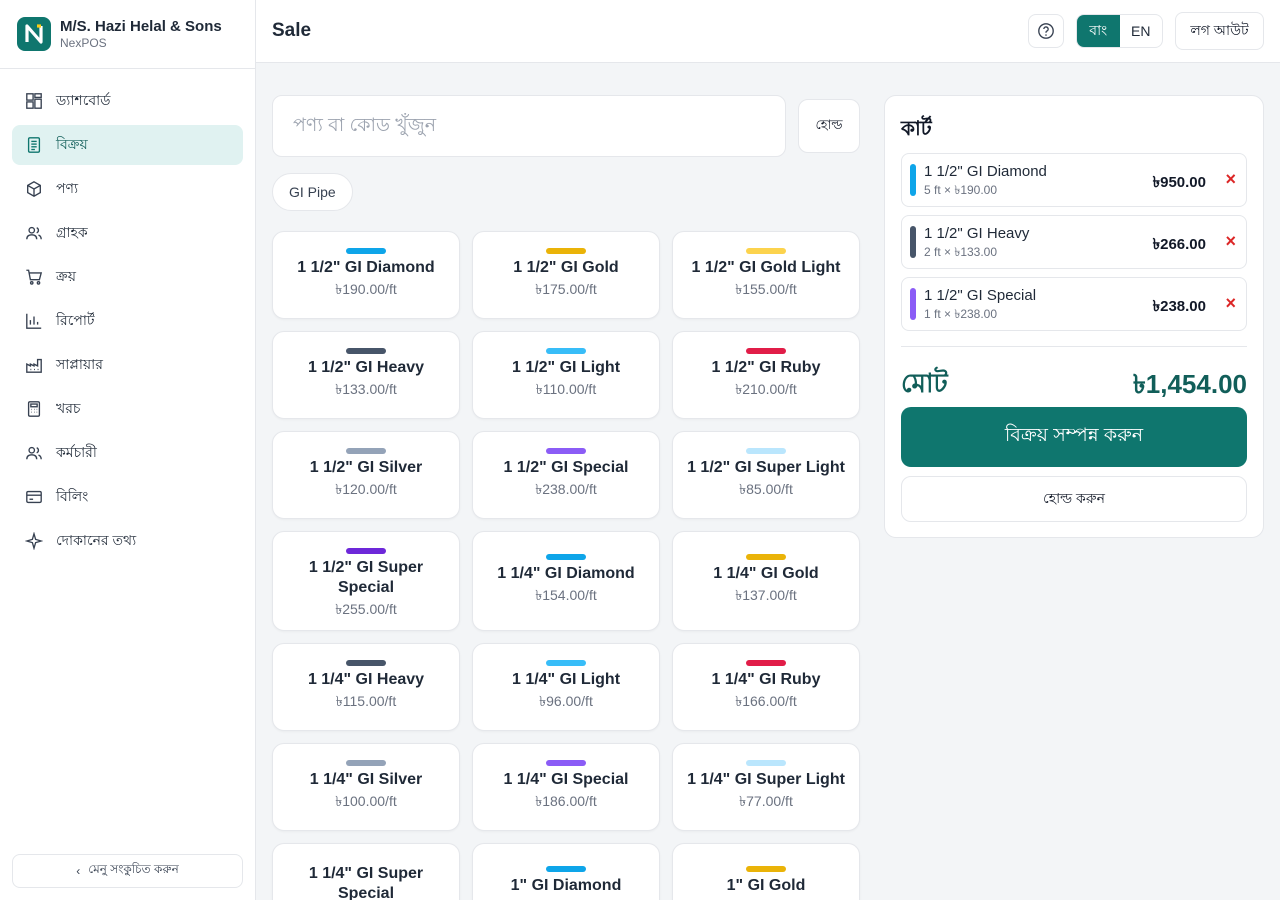 The height and width of the screenshot is (900, 1280). I want to click on hold-sale-button: হোল্ড করুন, so click(1074, 499).